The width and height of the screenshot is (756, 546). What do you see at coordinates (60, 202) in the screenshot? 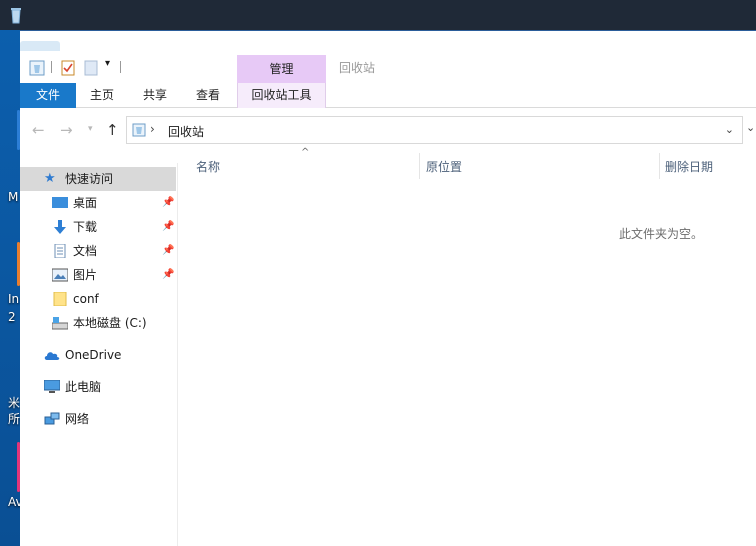
I see `desktop-icon` at bounding box center [60, 202].